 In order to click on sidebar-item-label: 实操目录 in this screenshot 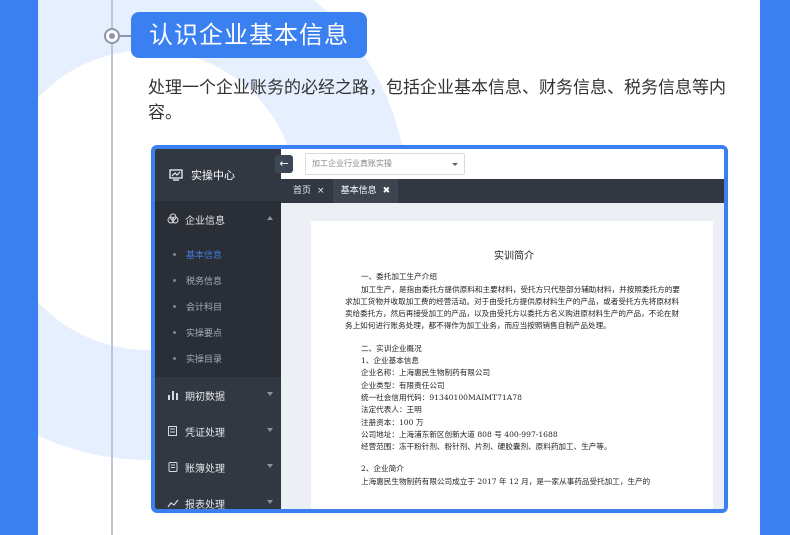, I will do `click(204, 359)`.